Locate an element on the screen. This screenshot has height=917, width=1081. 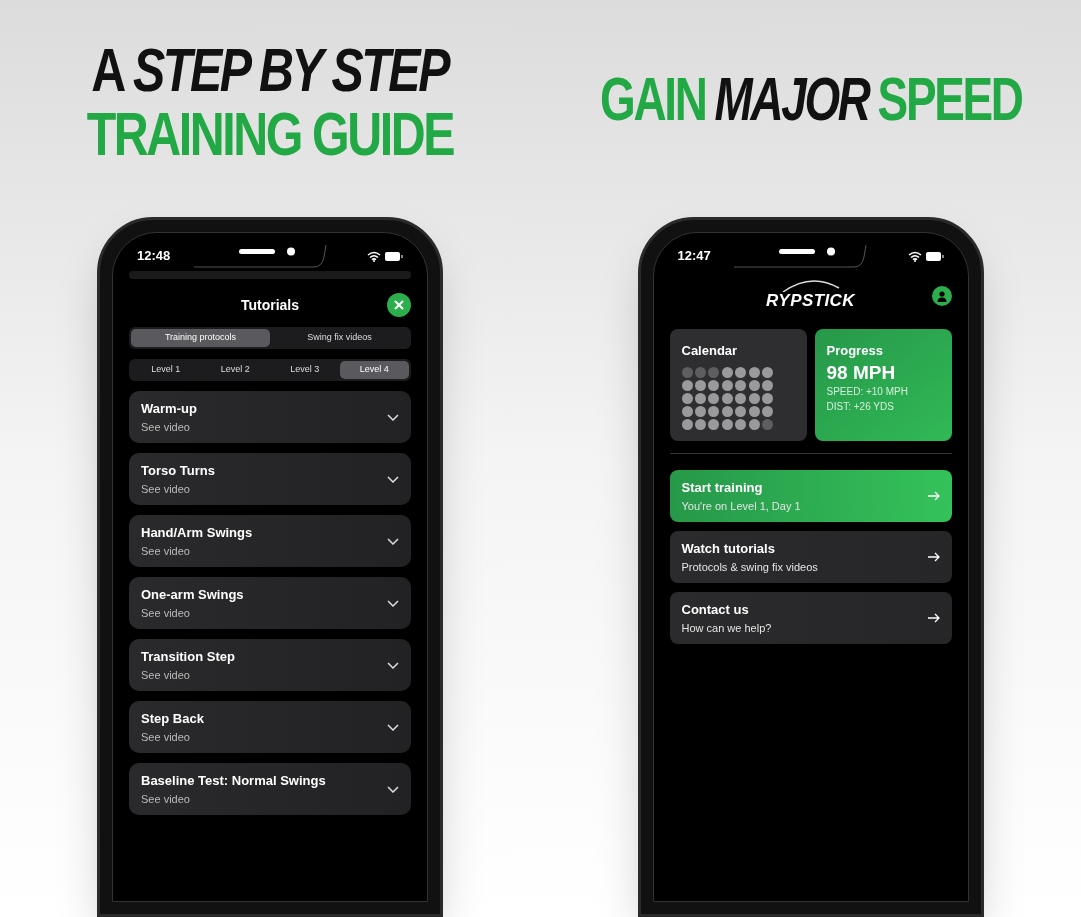
tutorial-row: One-arm Swings See video is located at coordinates (270, 603).